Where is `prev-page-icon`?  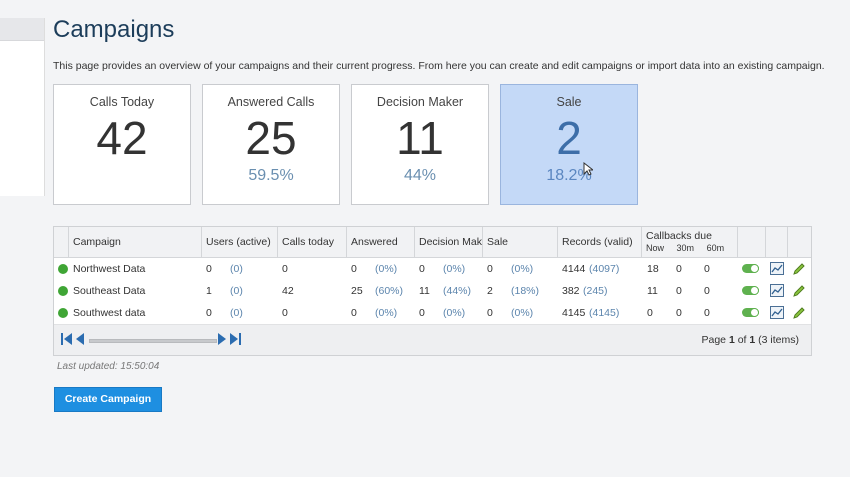 prev-page-icon is located at coordinates (80, 339).